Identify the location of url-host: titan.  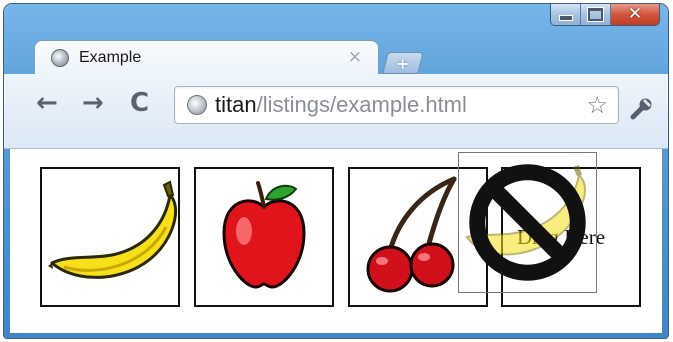
(236, 104).